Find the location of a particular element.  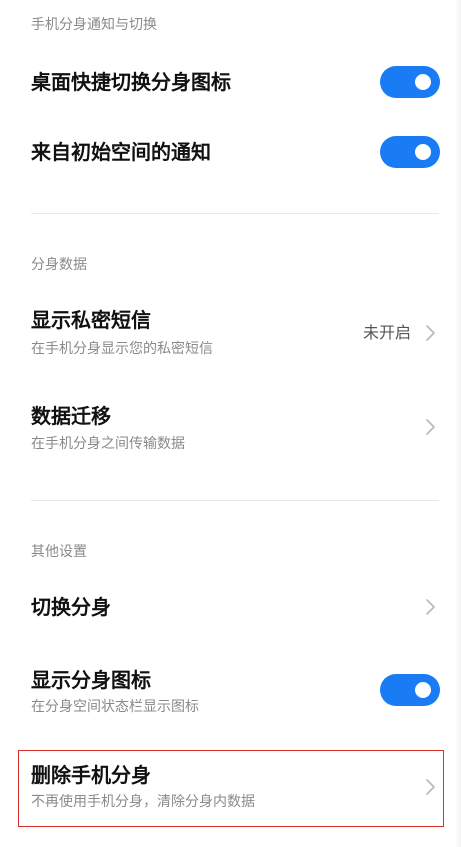

data-migrate-subtitle: 在手机分身之间传输数据 is located at coordinates (108, 444).